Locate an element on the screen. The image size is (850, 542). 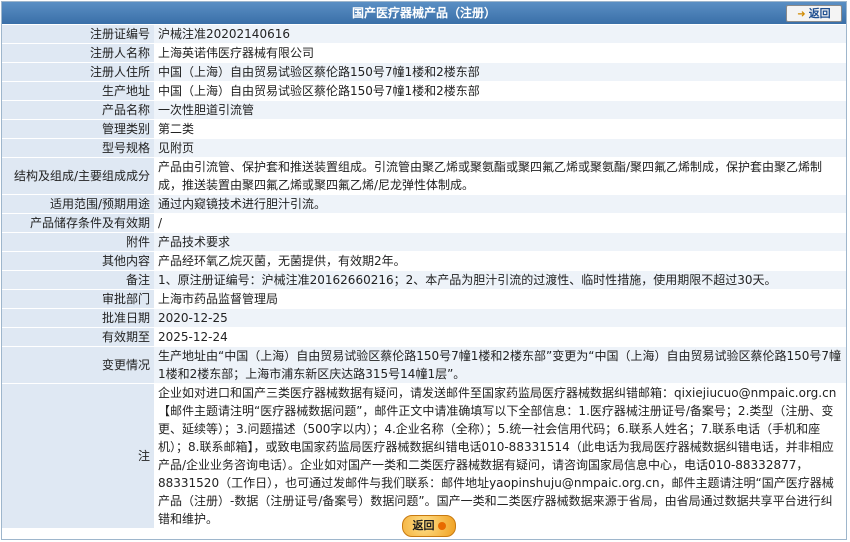
go-icon is located at coordinates (441, 526).